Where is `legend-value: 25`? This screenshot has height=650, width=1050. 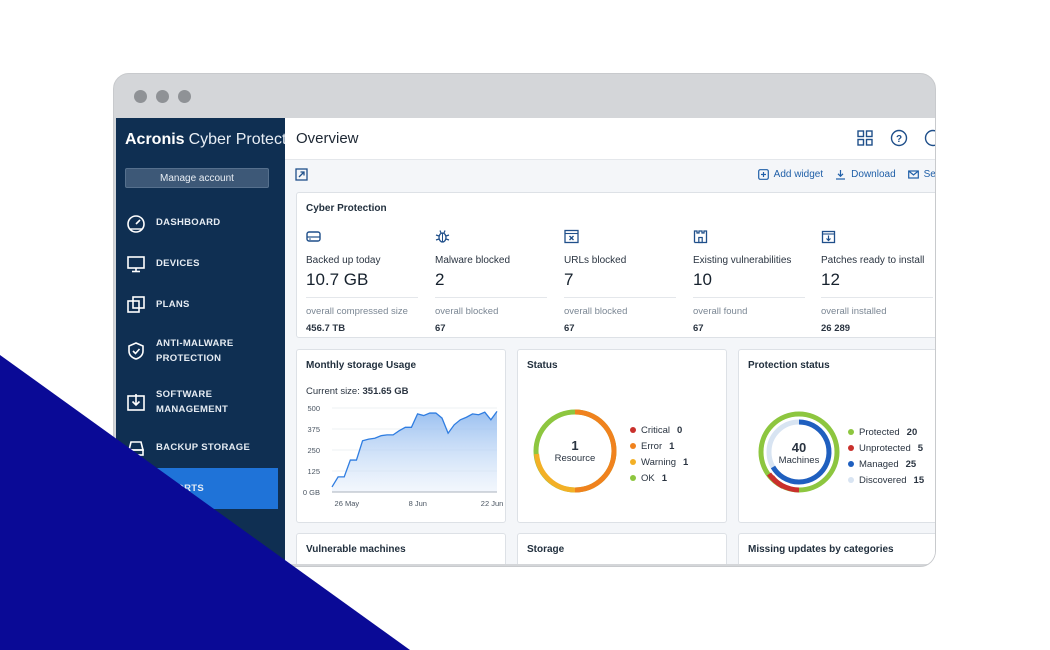 legend-value: 25 is located at coordinates (911, 464).